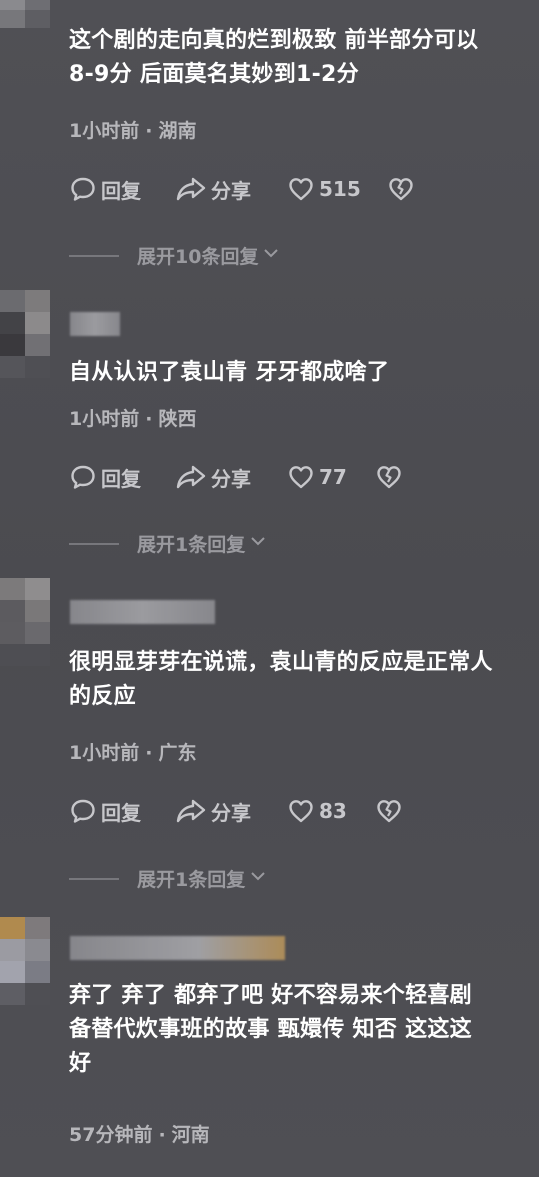 The image size is (539, 1177). What do you see at coordinates (274, 40) in the screenshot?
I see `comment-text-line: 这个剧的走向真的烂到极致 前半部分可以` at bounding box center [274, 40].